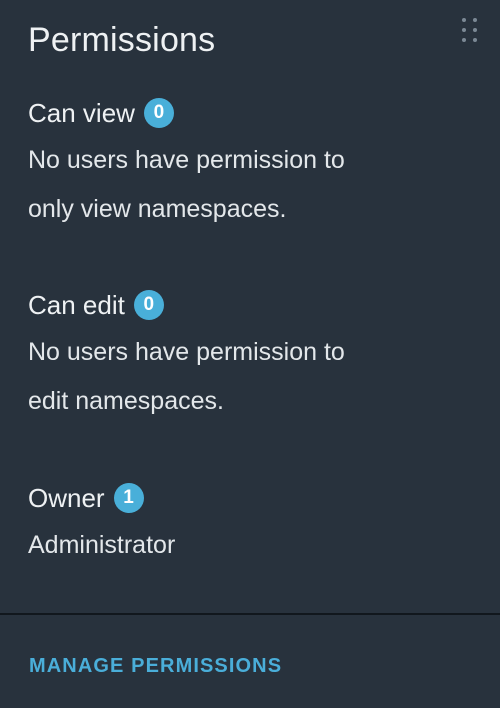 The image size is (500, 708). What do you see at coordinates (248, 305) in the screenshot?
I see `can-edit-heading: Can edit 0` at bounding box center [248, 305].